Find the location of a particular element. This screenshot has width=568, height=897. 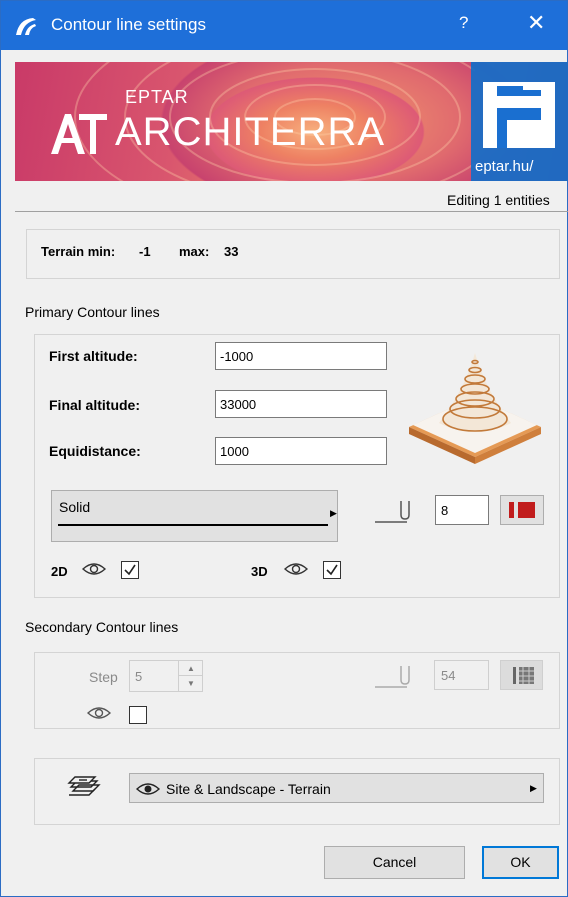

close-button: ✕ is located at coordinates (536, 23).